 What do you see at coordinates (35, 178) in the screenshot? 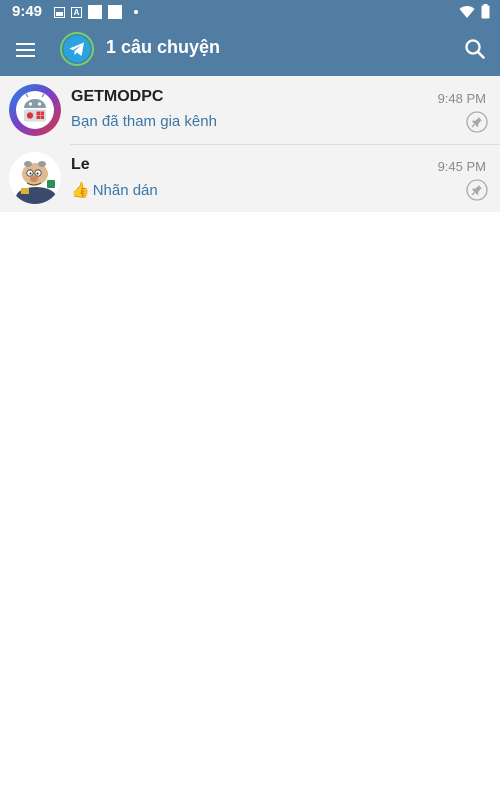
I see `cartoon-character-avatar` at bounding box center [35, 178].